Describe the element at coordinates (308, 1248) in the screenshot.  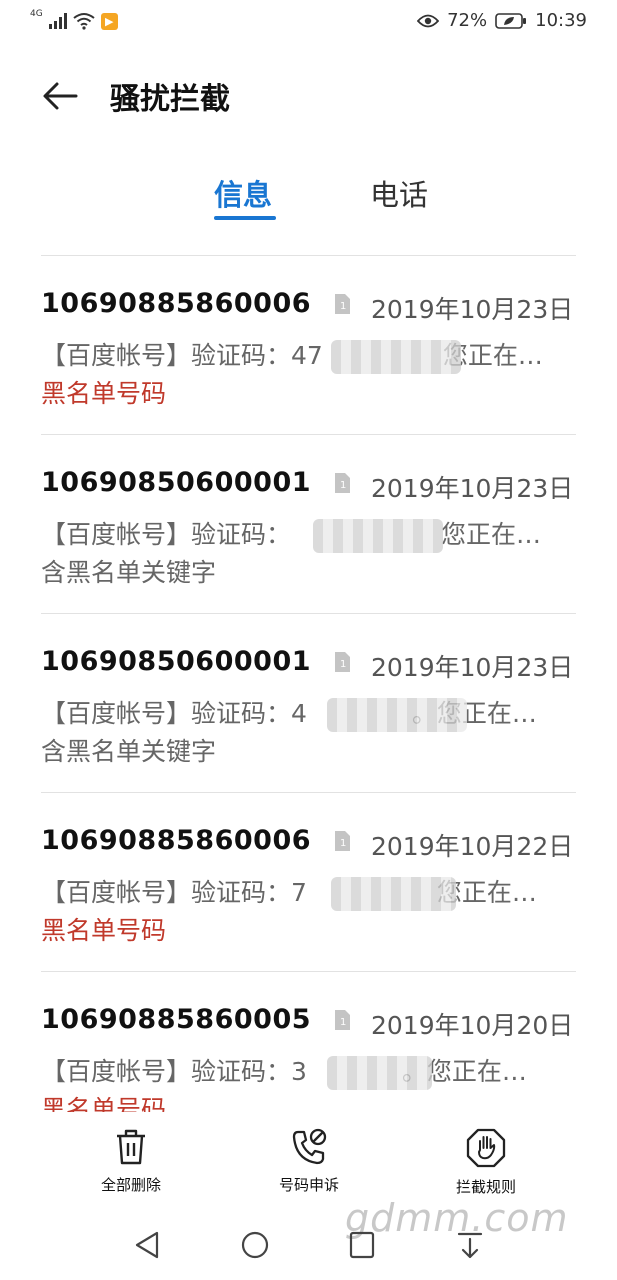
I see `system-nav-bar` at that location.